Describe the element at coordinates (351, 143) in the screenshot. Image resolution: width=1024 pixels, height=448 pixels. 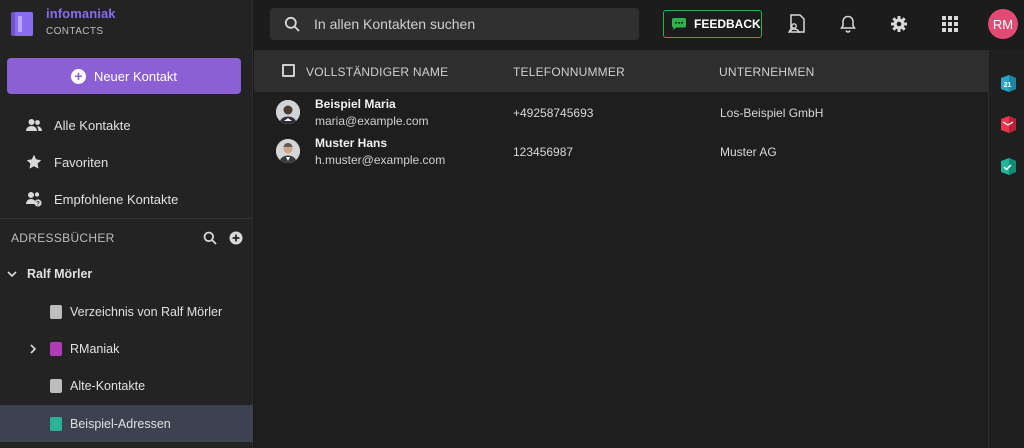
I see `contact-name: Muster Hans` at that location.